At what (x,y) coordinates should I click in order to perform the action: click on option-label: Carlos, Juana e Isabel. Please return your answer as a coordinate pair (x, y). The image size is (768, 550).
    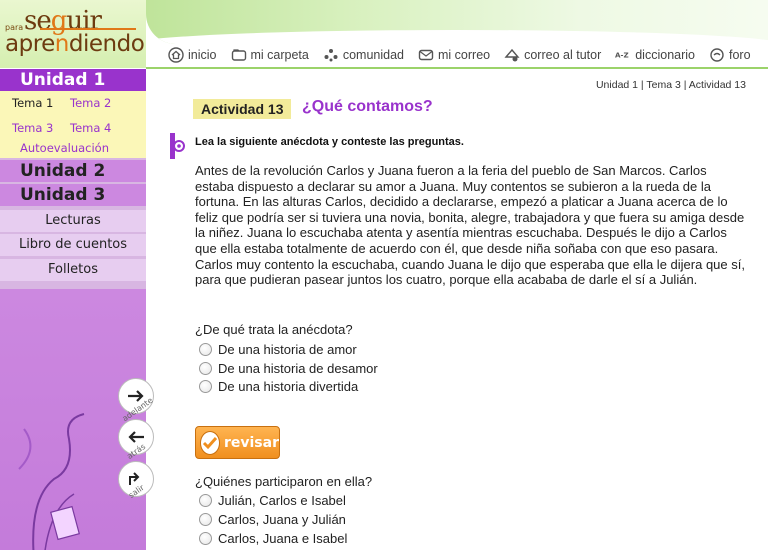
    Looking at the image, I should click on (283, 538).